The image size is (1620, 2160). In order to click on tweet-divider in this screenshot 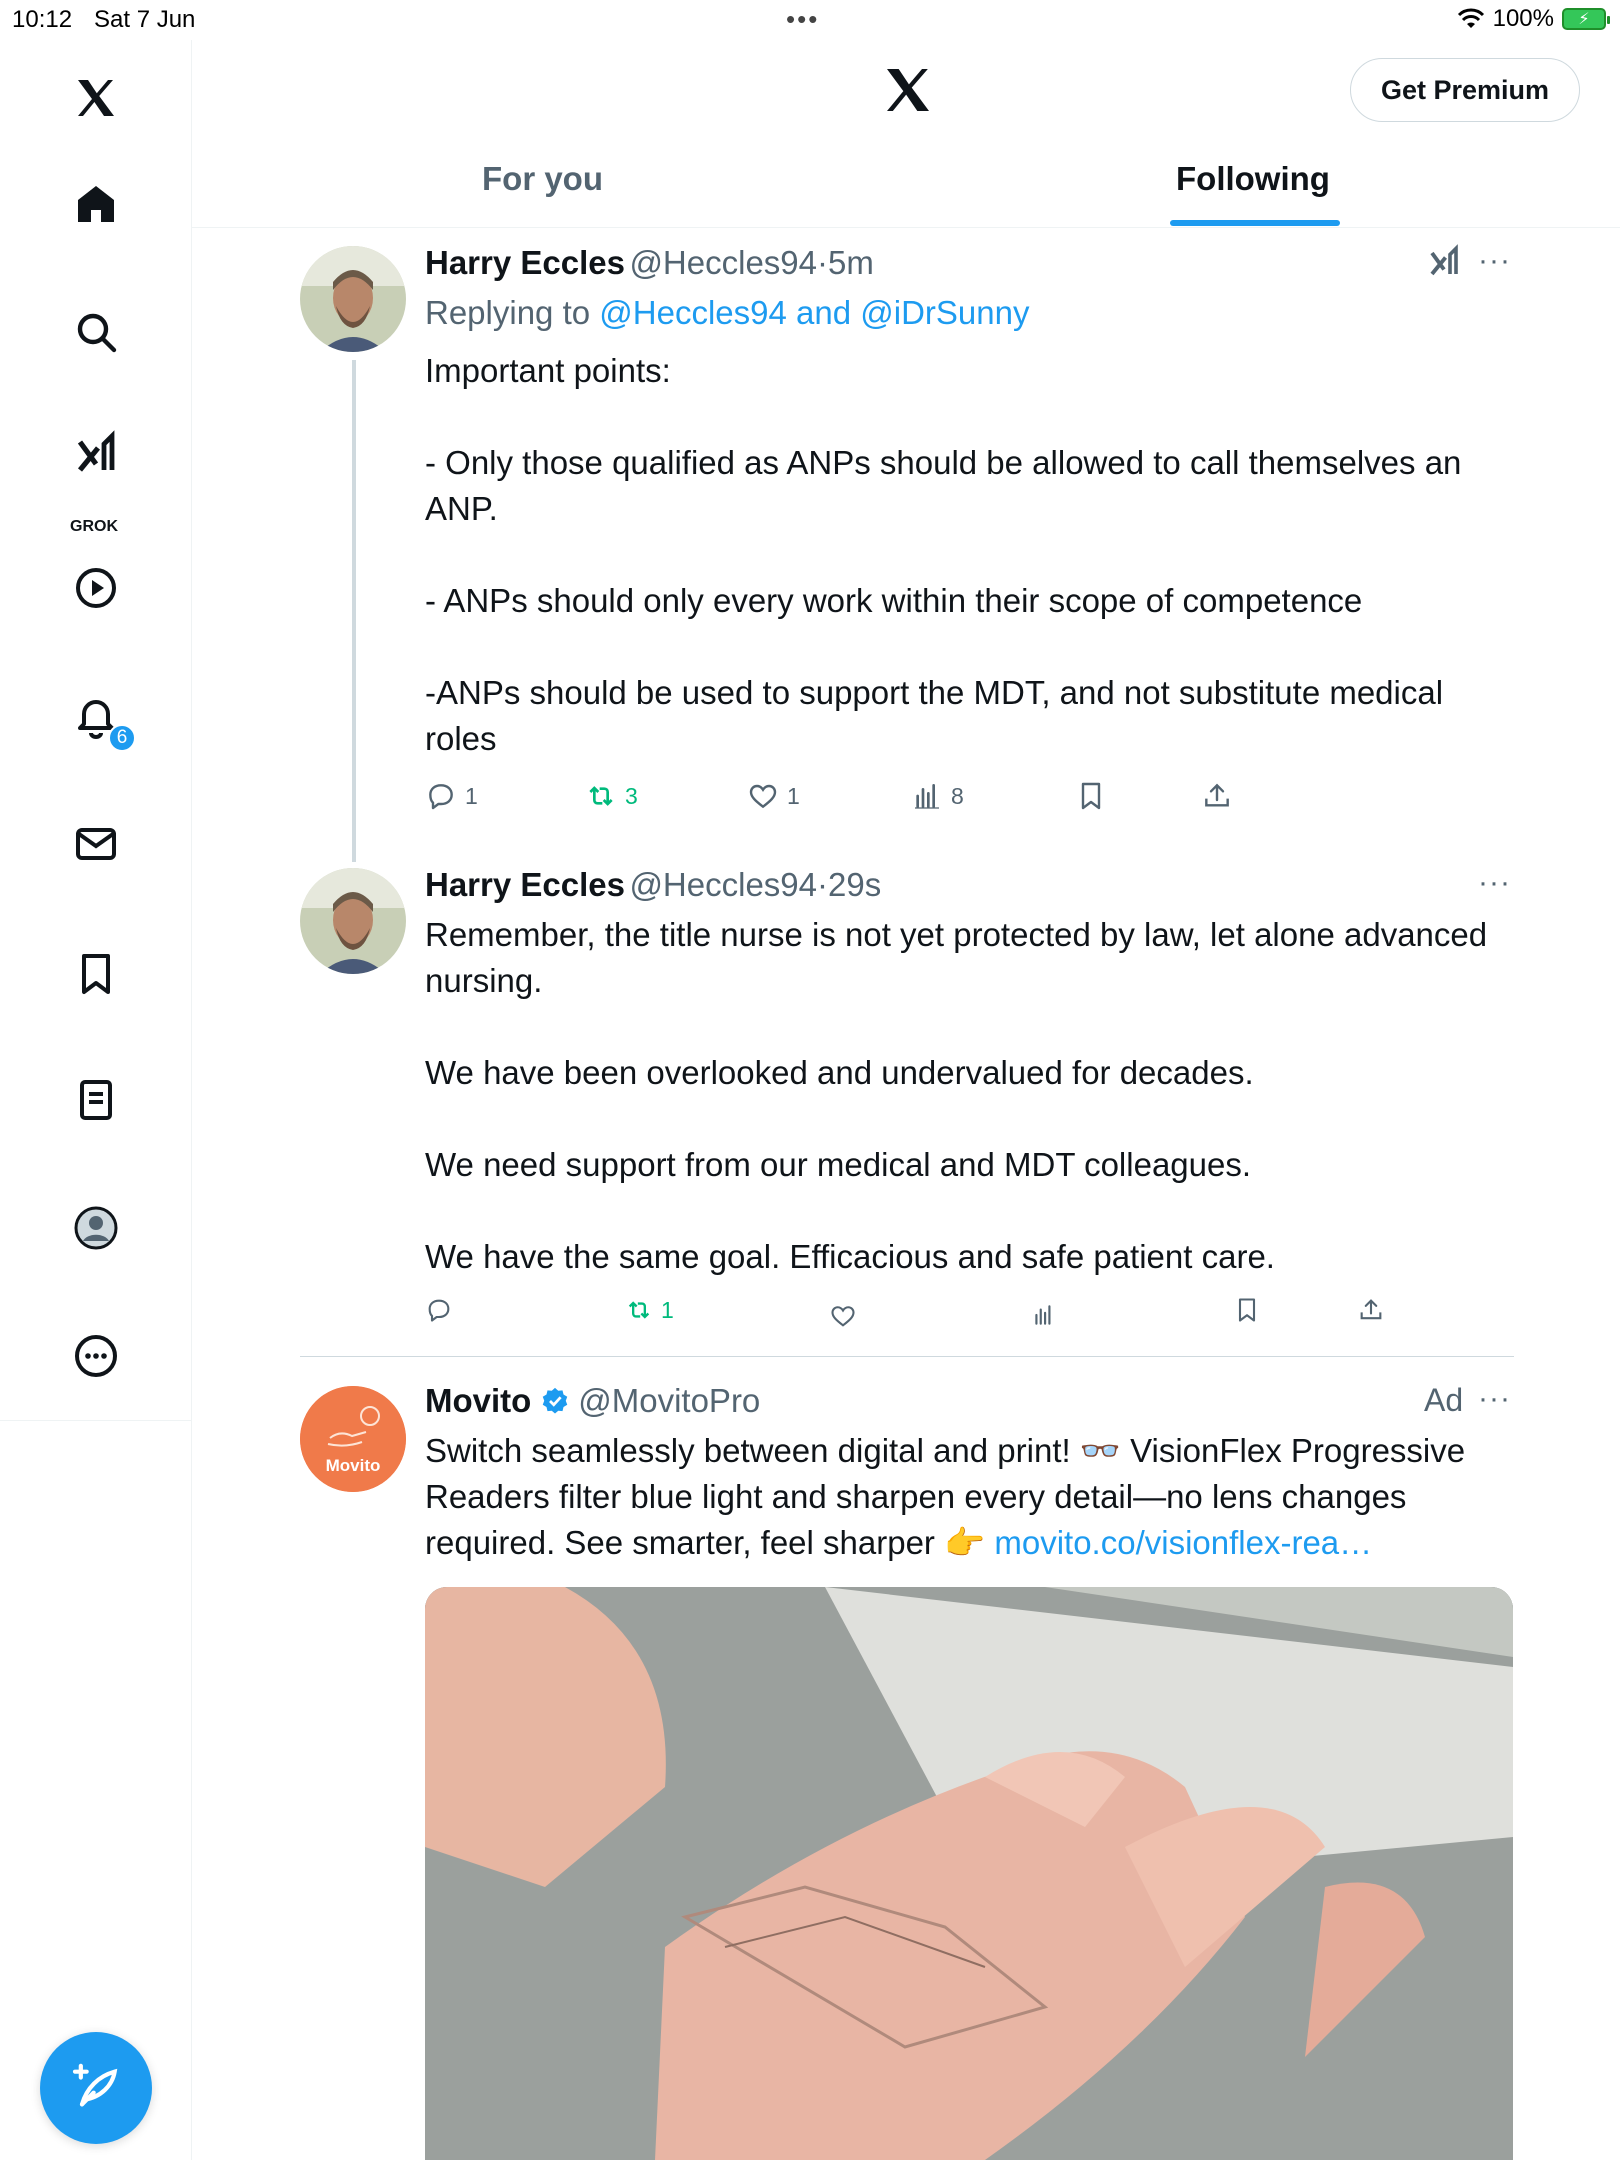, I will do `click(907, 1356)`.